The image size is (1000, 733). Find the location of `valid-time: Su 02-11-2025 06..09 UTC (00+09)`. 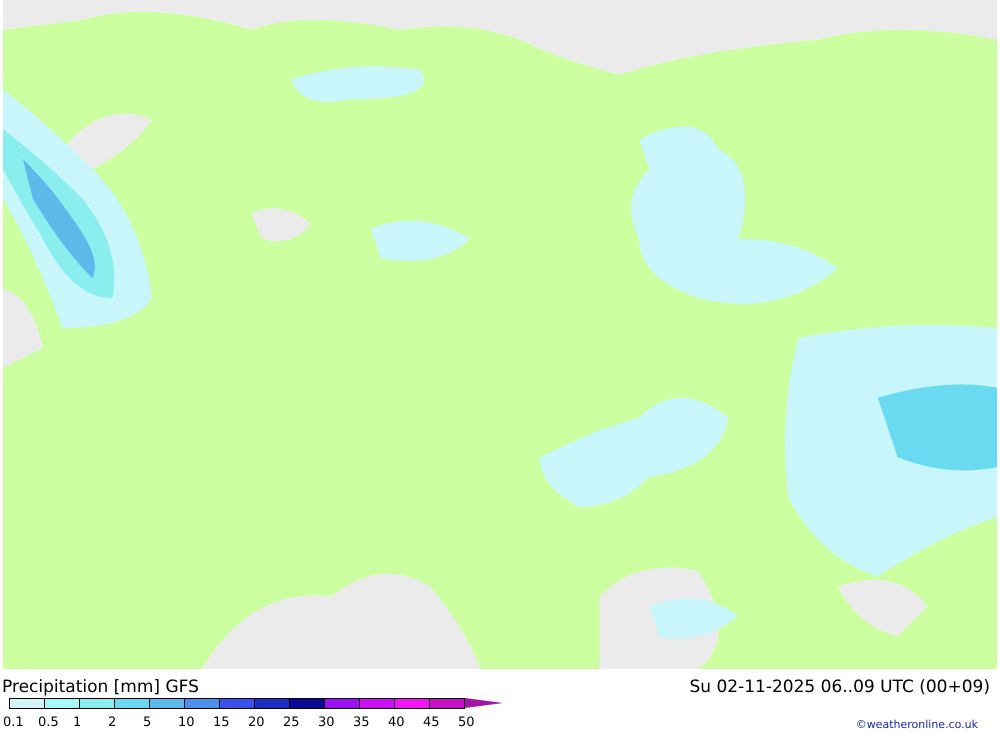

valid-time: Su 02-11-2025 06..09 UTC (00+09) is located at coordinates (839, 687).